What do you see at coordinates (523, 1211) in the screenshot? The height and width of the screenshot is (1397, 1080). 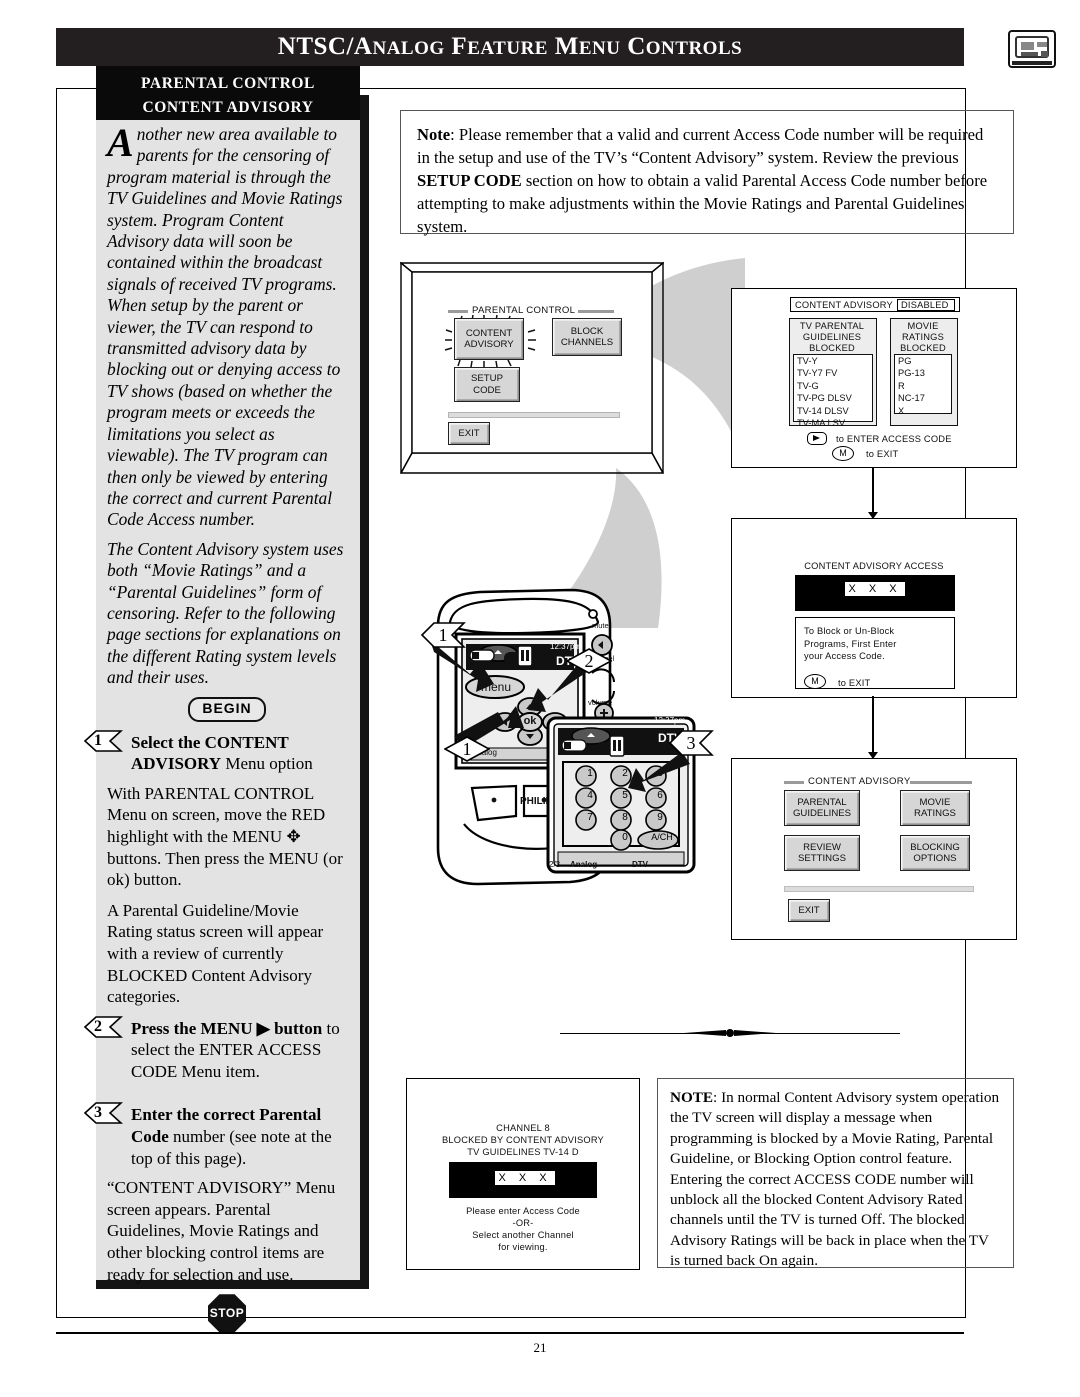 I see `blocked-foot-1: Please enter Access Code` at bounding box center [523, 1211].